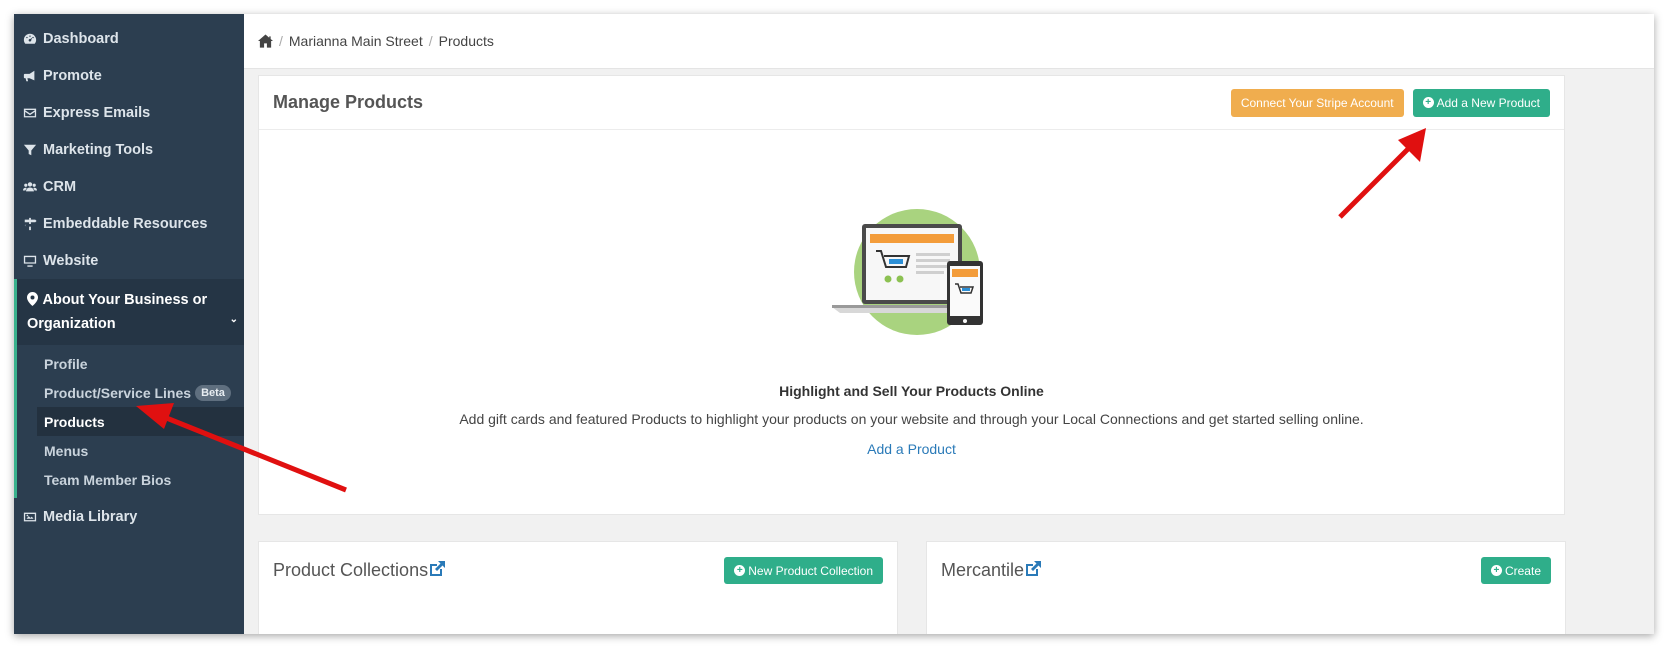  What do you see at coordinates (117, 312) in the screenshot?
I see `sidebar-item-label: About Your Business or Organization` at bounding box center [117, 312].